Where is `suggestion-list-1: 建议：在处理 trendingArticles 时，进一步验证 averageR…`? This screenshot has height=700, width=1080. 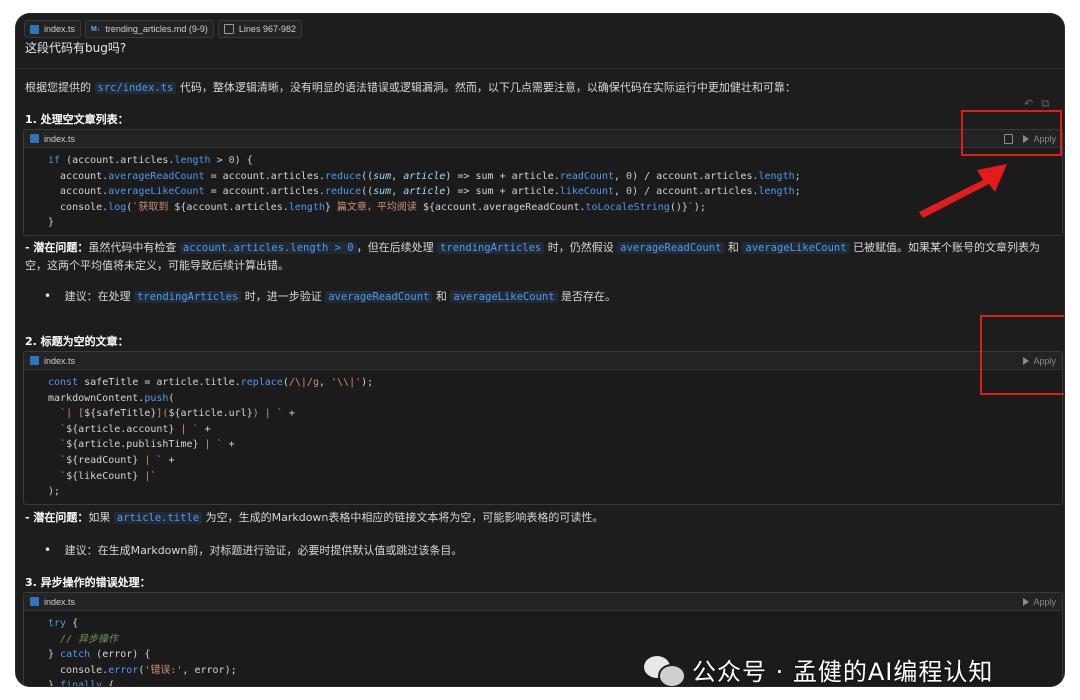
suggestion-list-1: 建议：在处理 trendingArticles 时，进一步验证 averageR… is located at coordinates (330, 296).